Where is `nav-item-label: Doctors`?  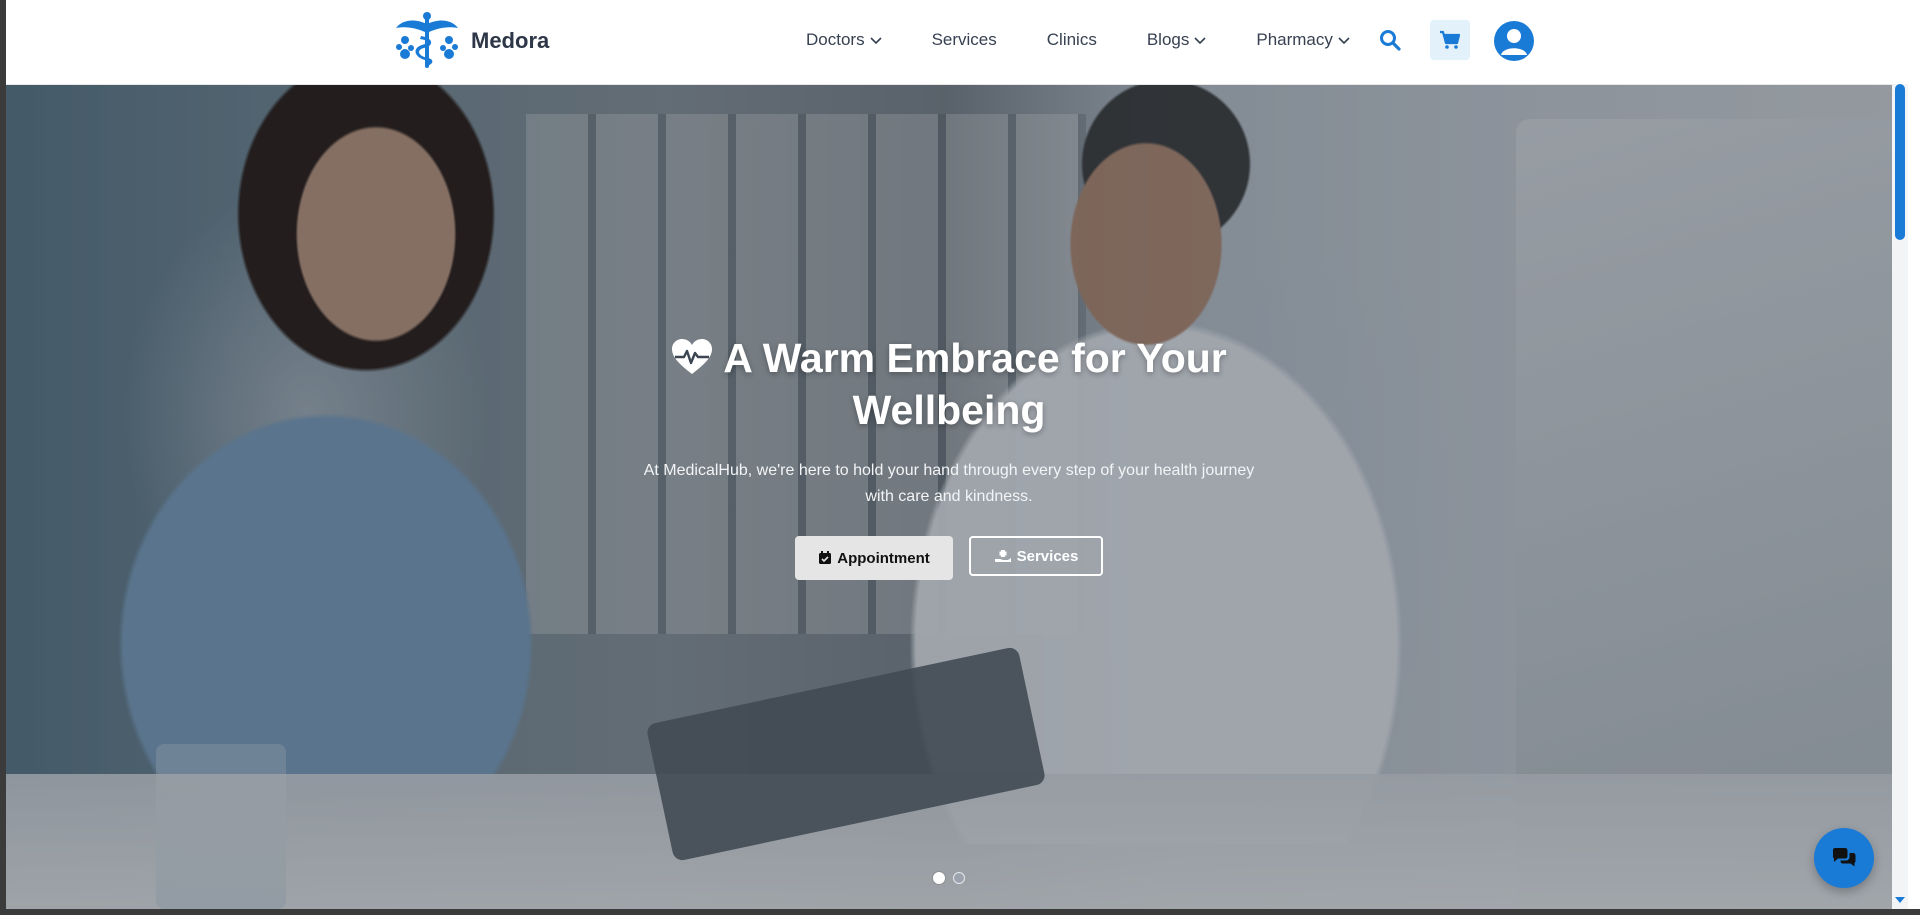
nav-item-label: Doctors is located at coordinates (835, 39).